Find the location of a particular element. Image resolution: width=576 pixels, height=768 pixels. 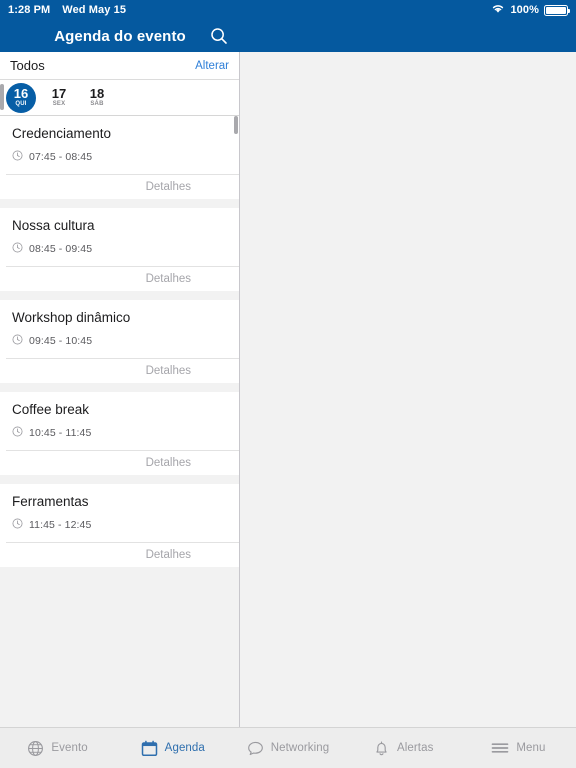

tab-evento: Evento is located at coordinates (57, 748).